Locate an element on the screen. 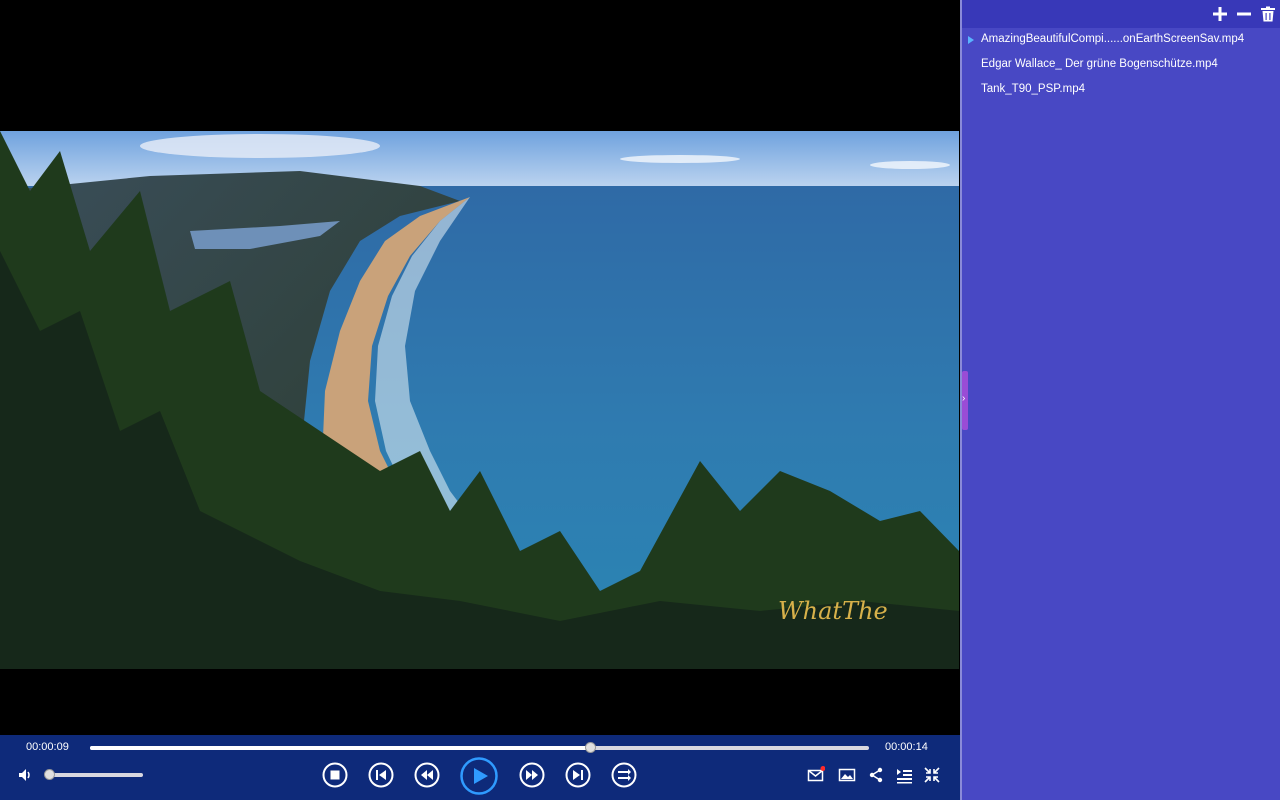  rewind-icon is located at coordinates (427, 775).